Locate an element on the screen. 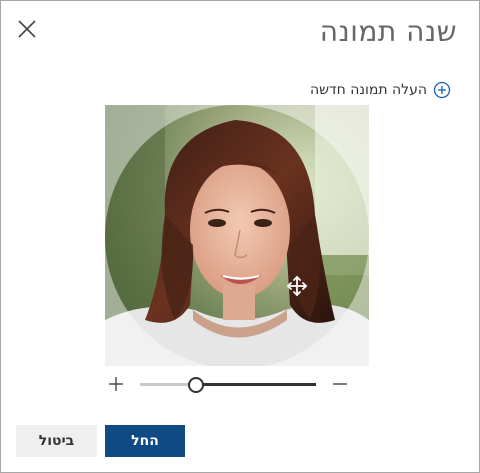 This screenshot has width=480, height=473. close-button is located at coordinates (27, 29).